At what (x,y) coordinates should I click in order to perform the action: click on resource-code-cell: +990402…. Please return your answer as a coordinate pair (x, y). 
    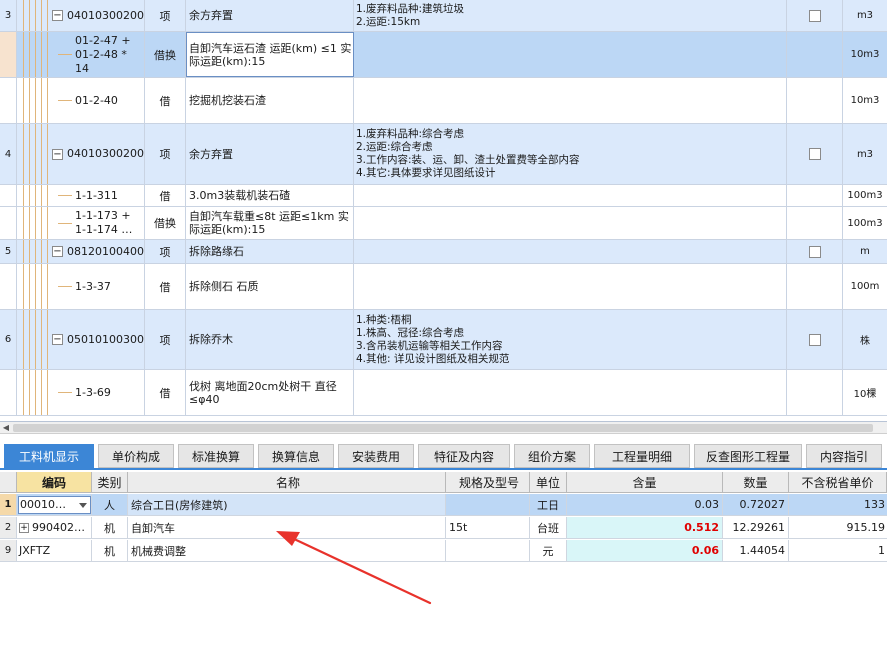
    Looking at the image, I should click on (54, 527).